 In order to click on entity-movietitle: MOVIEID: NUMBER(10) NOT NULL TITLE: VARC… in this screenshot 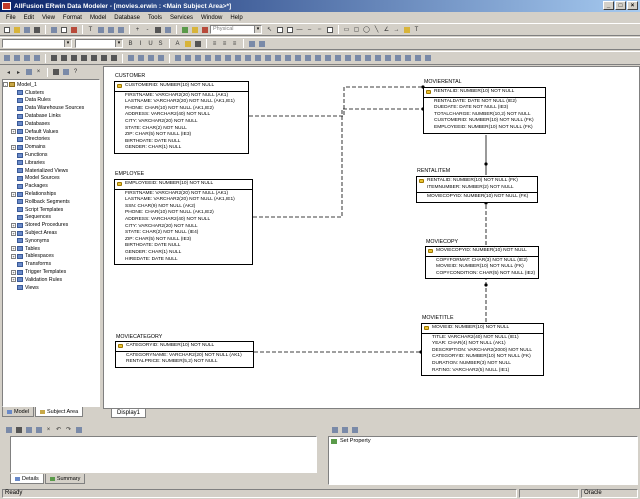, I will do `click(482, 350)`.